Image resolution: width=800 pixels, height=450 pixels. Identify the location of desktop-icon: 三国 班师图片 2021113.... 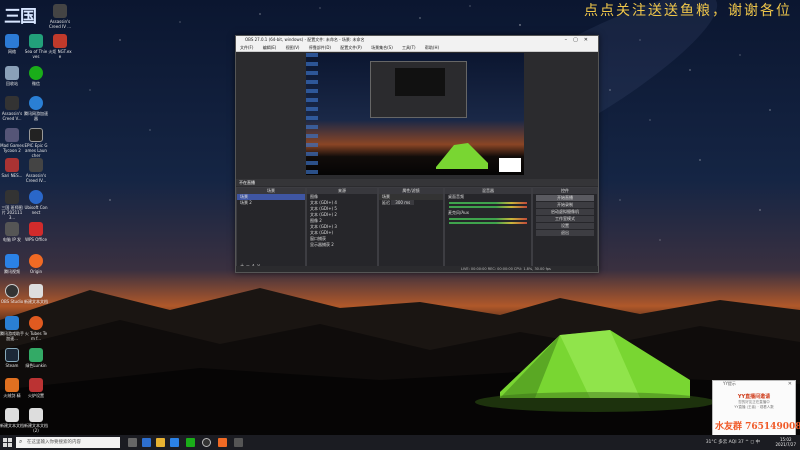
(12, 205).